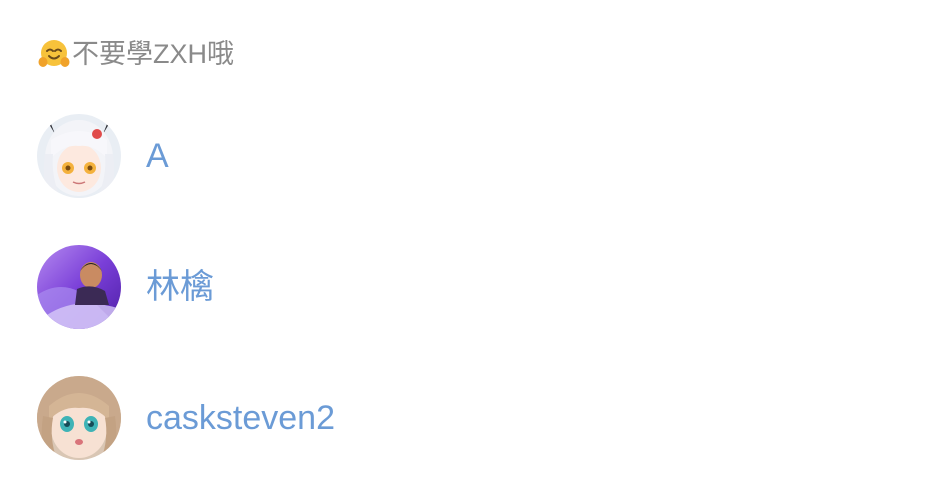 This screenshot has width=935, height=489. Describe the element at coordinates (180, 287) in the screenshot. I see `user-name-link: 林檎` at that location.